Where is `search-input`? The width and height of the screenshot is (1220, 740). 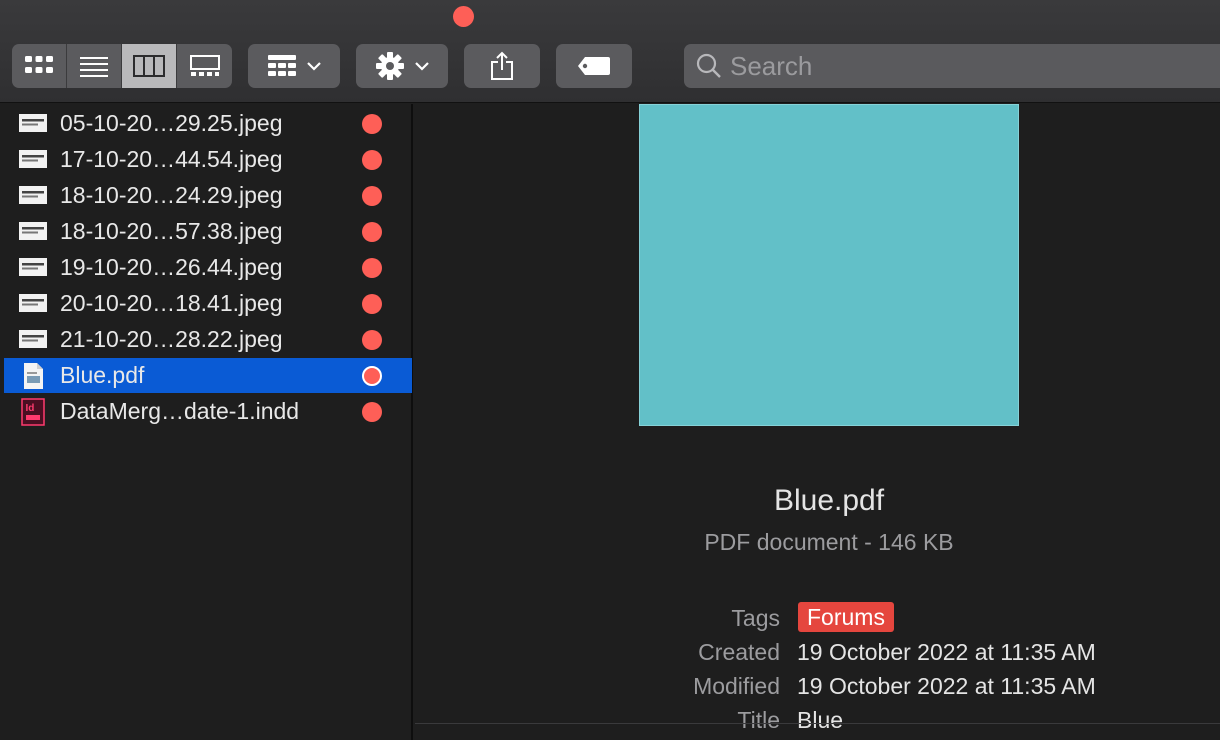
search-input is located at coordinates (930, 66).